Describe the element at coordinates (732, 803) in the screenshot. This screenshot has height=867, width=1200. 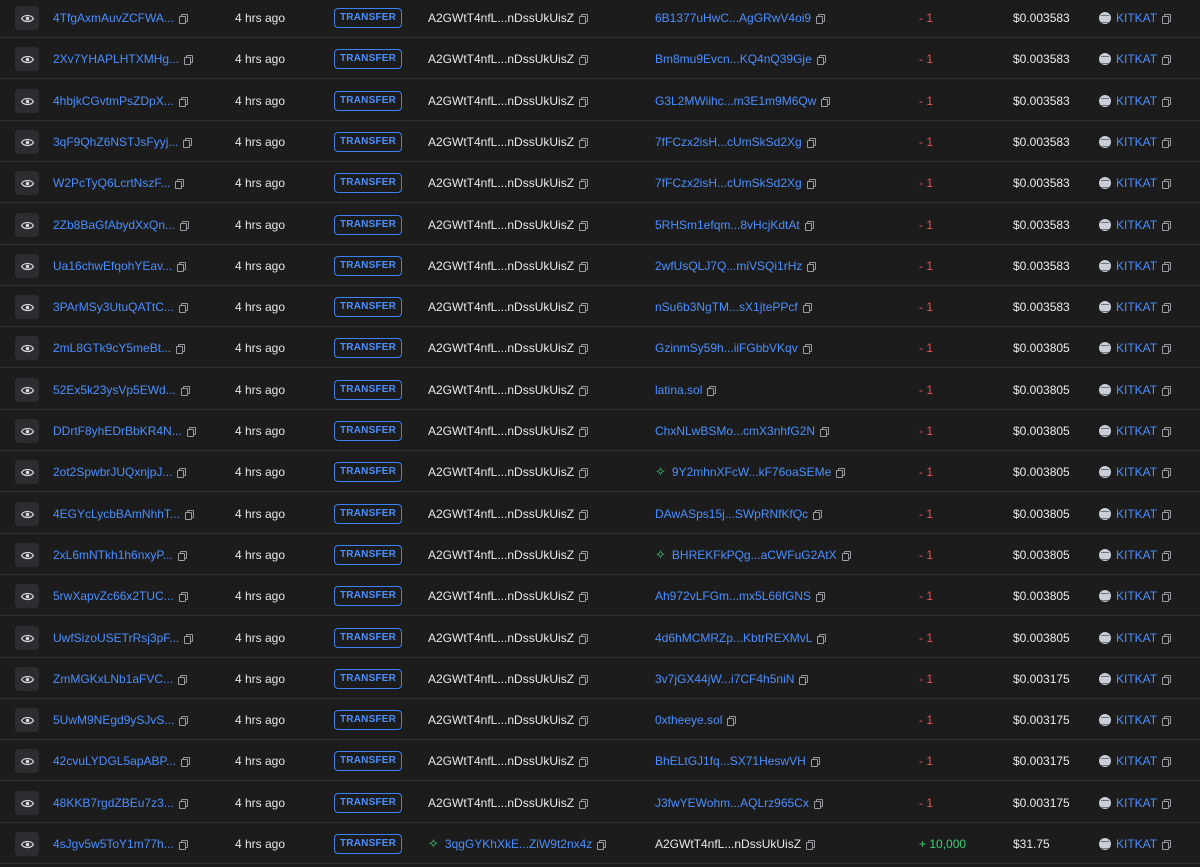
I see `to-address-link: J3fwYEWohm...AQLrz965Cx` at that location.